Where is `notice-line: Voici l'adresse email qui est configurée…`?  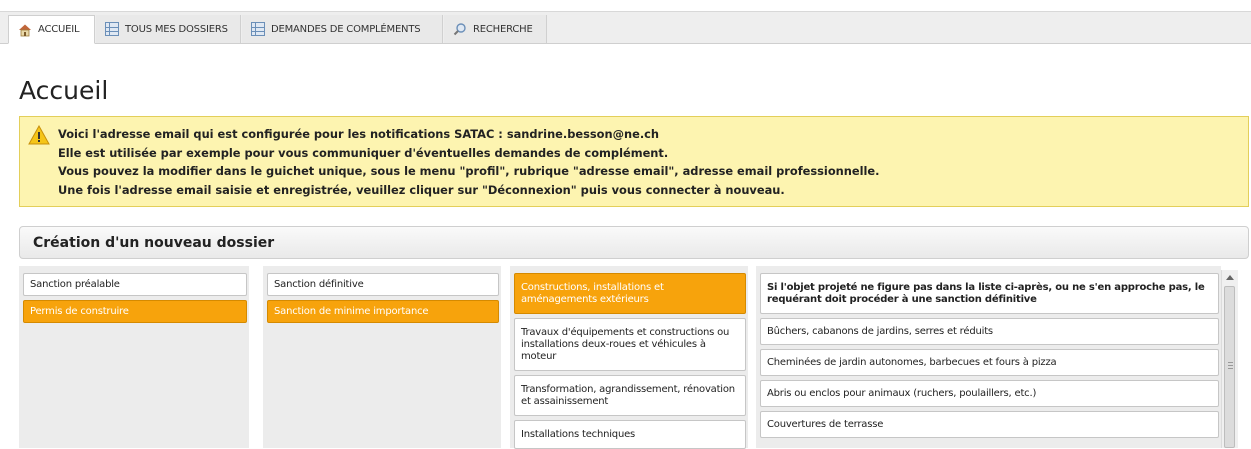
notice-line: Voici l'adresse email qui est configurée… is located at coordinates (359, 134).